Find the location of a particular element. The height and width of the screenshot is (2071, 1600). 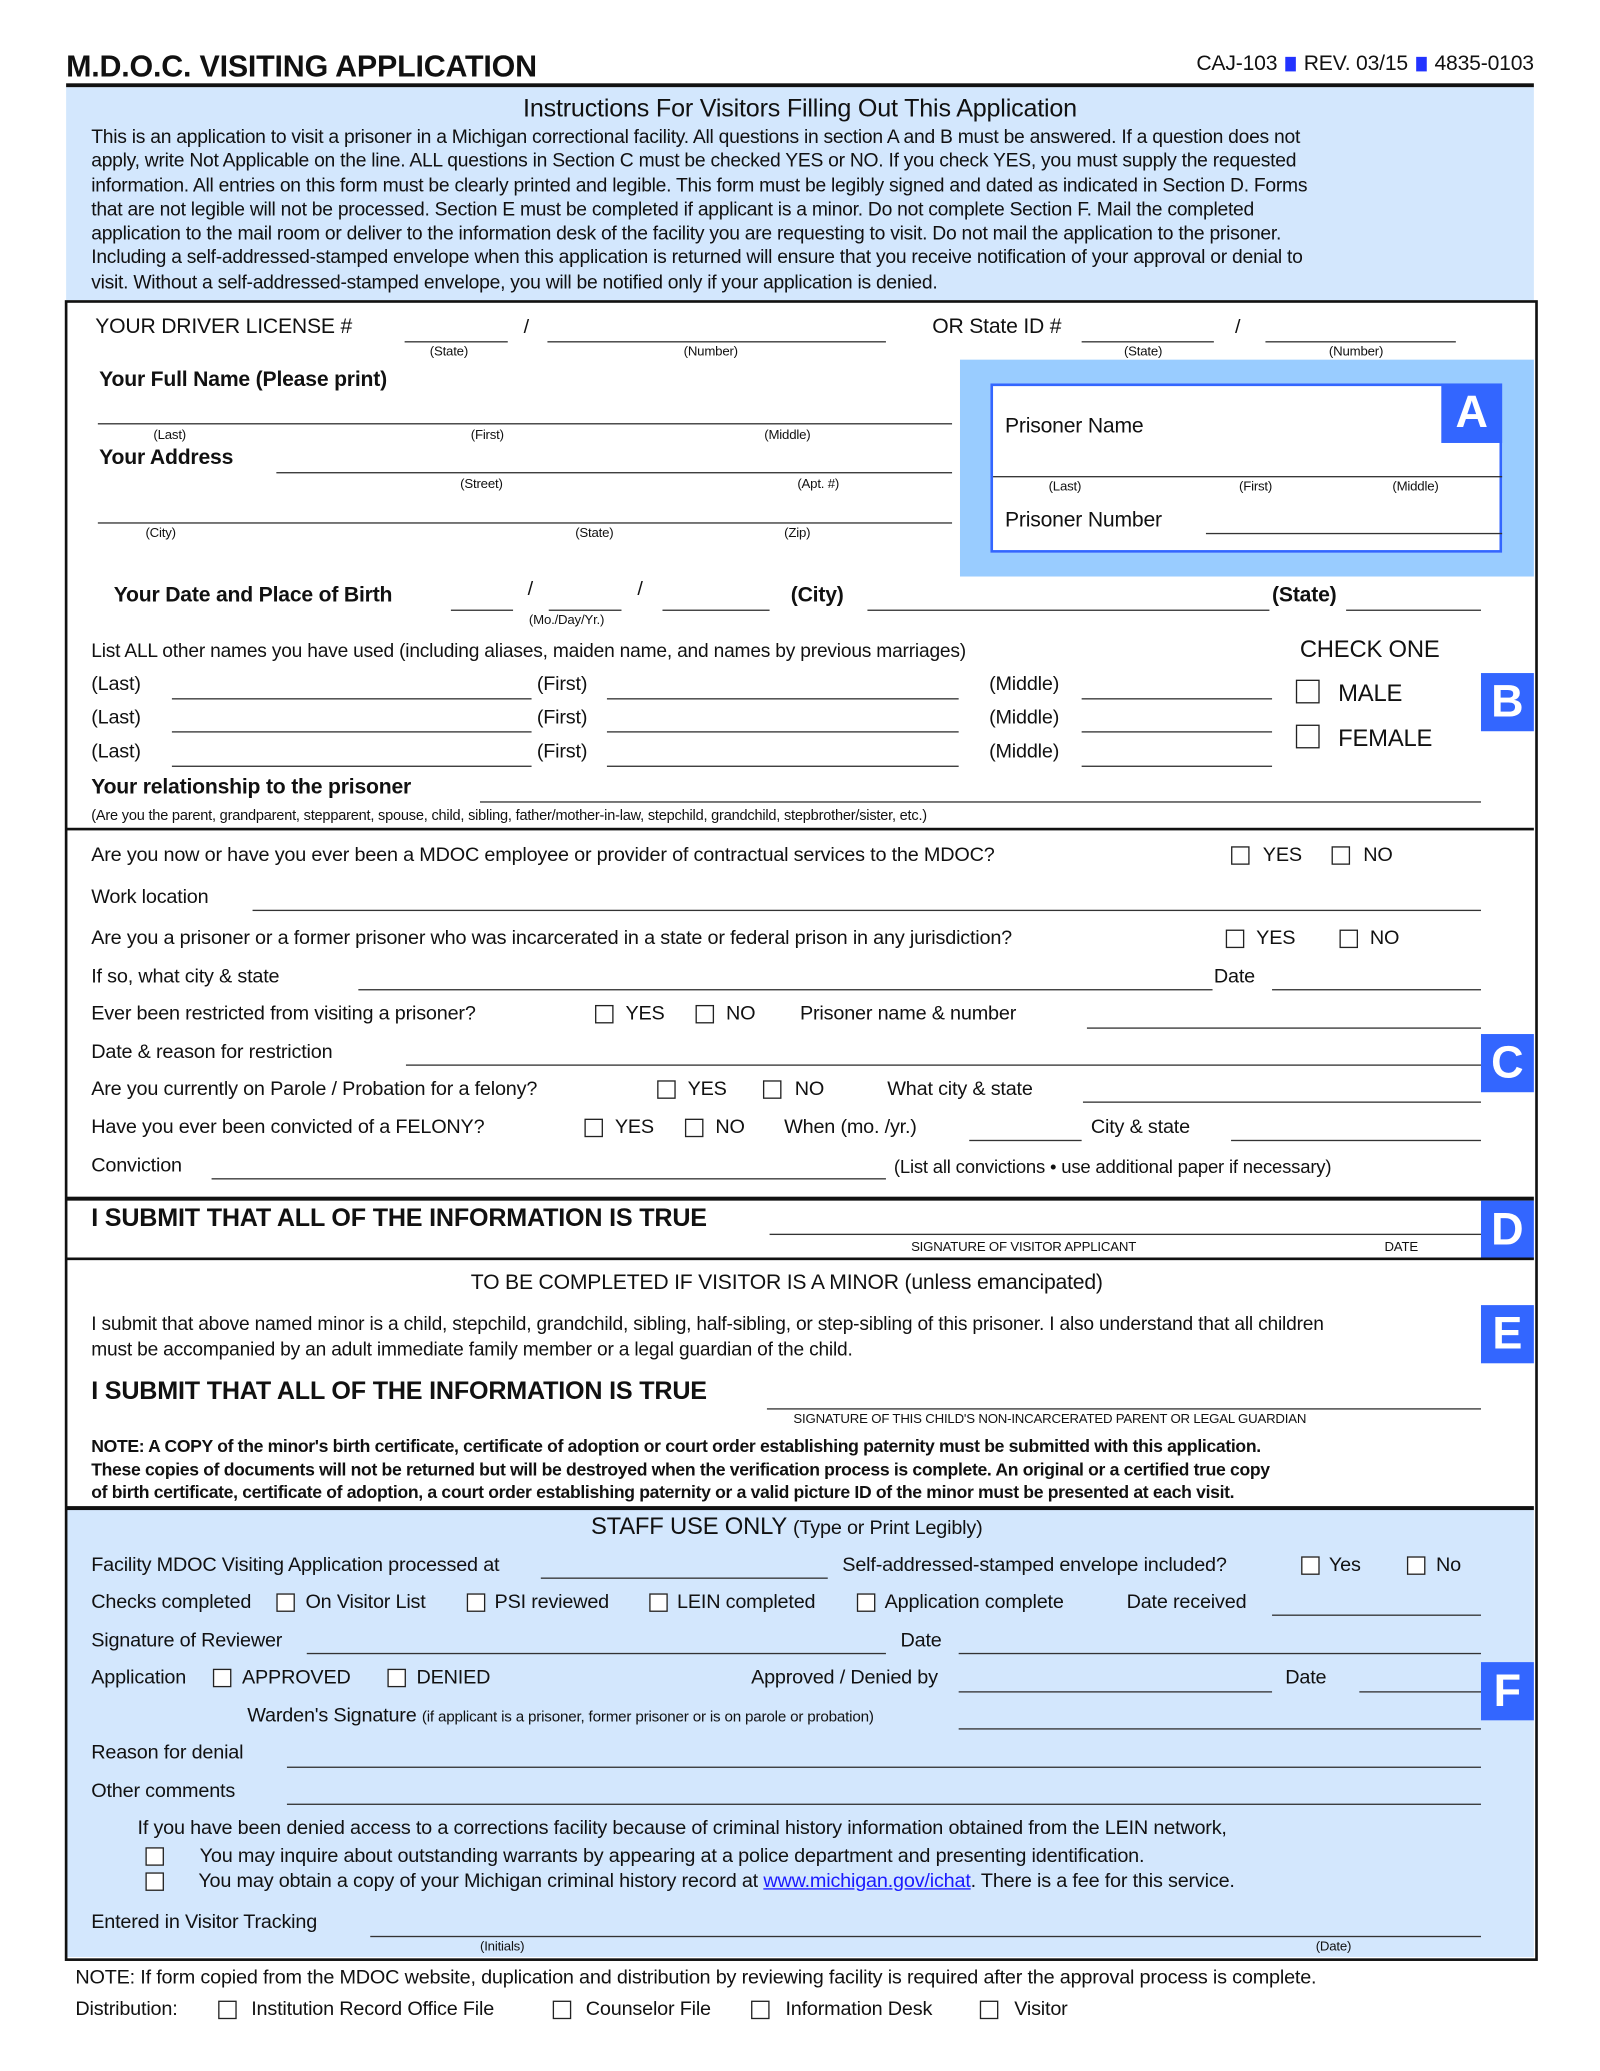

employee-yes-checkbox is located at coordinates (1240, 855).